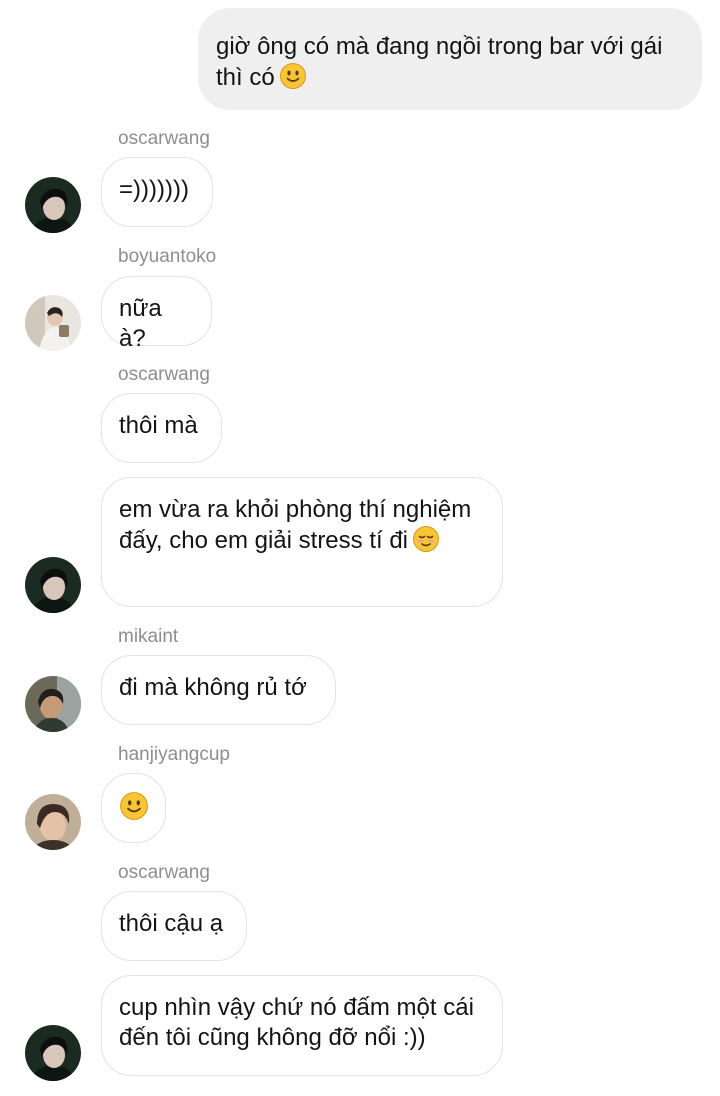 The width and height of the screenshot is (720, 1096). I want to click on message-bubble: thôi cậu ạ, so click(174, 926).